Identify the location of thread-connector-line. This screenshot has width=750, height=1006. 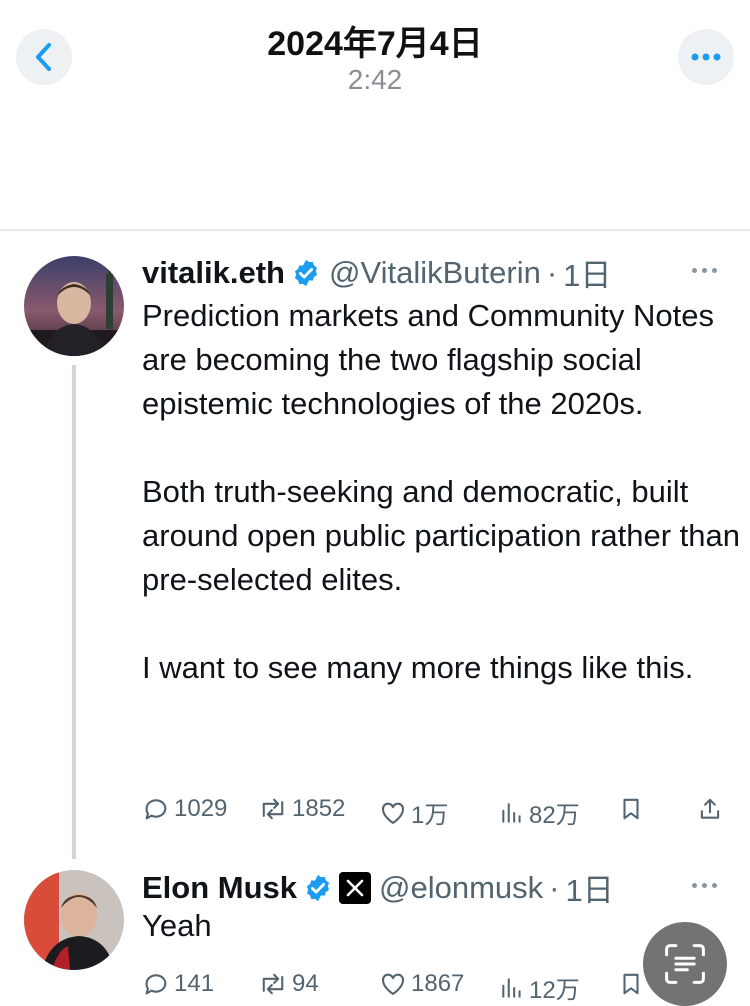
(74, 612).